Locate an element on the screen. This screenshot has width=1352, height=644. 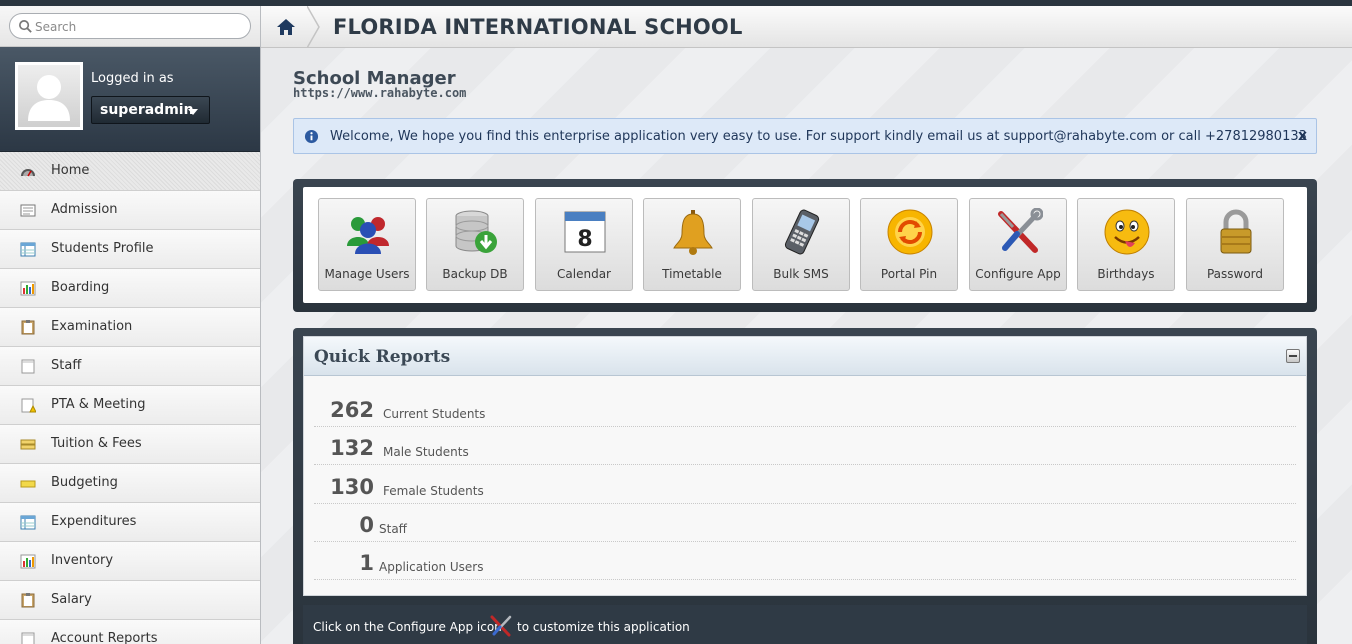
avatar is located at coordinates (49, 96).